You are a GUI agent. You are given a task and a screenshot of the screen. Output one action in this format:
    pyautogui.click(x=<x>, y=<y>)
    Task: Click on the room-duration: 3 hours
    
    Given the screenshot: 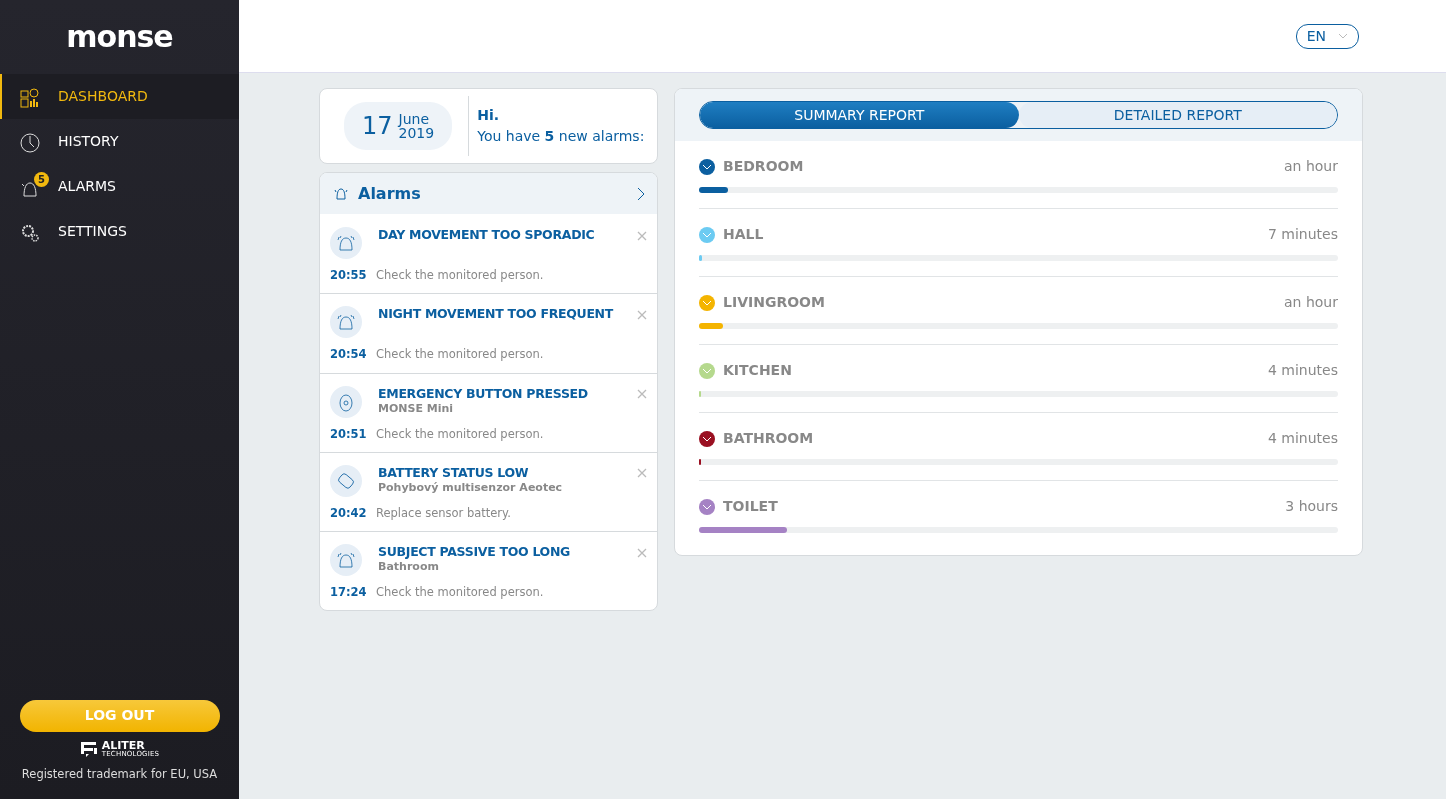 What is the action you would take?
    pyautogui.click(x=1311, y=506)
    